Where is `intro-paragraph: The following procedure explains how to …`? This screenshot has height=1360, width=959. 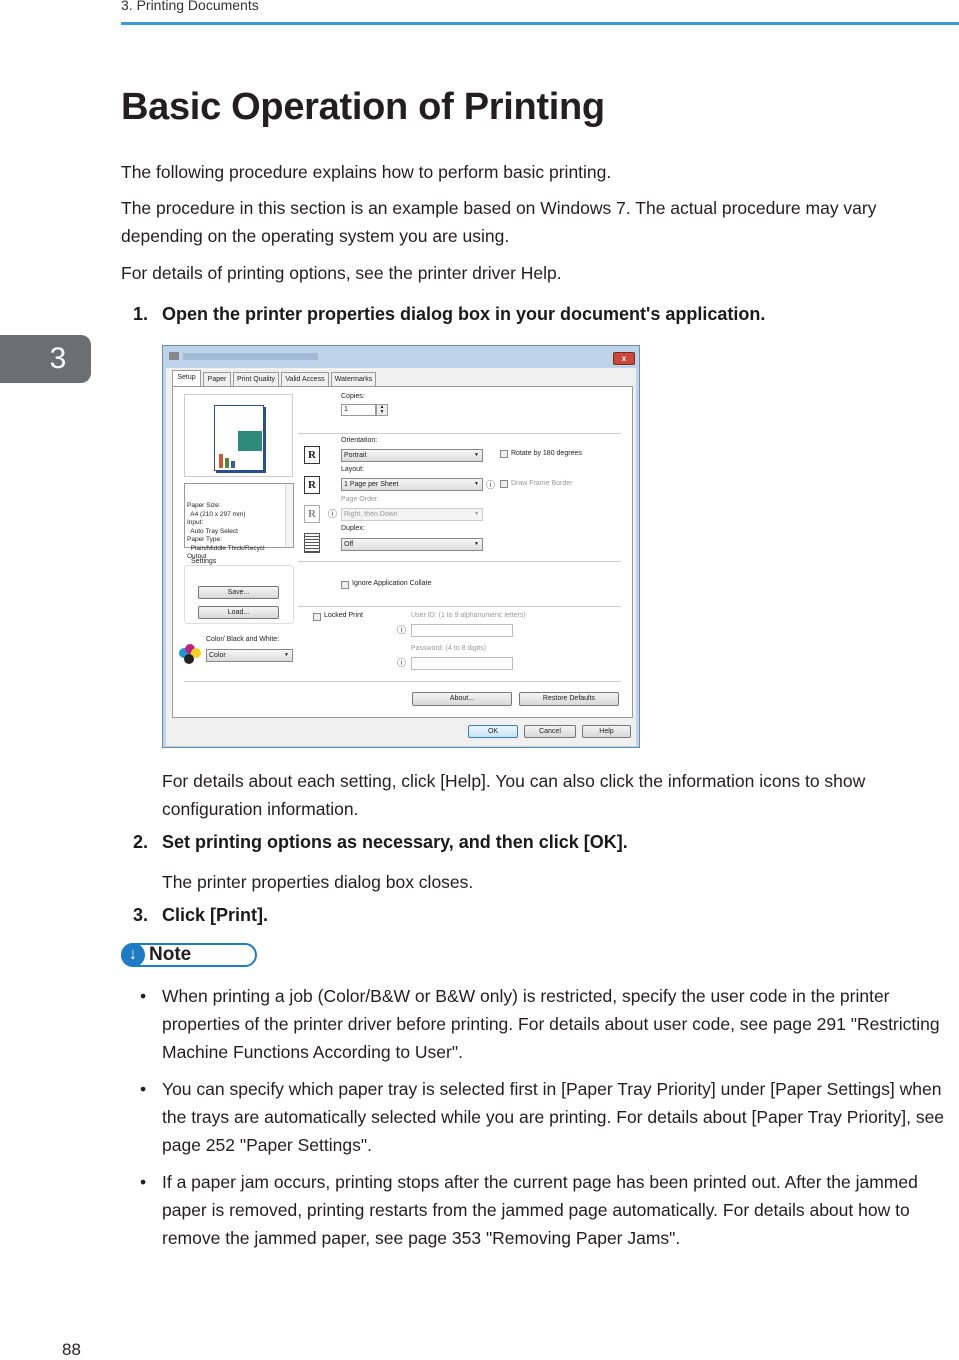 intro-paragraph: The following procedure explains how to … is located at coordinates (366, 172).